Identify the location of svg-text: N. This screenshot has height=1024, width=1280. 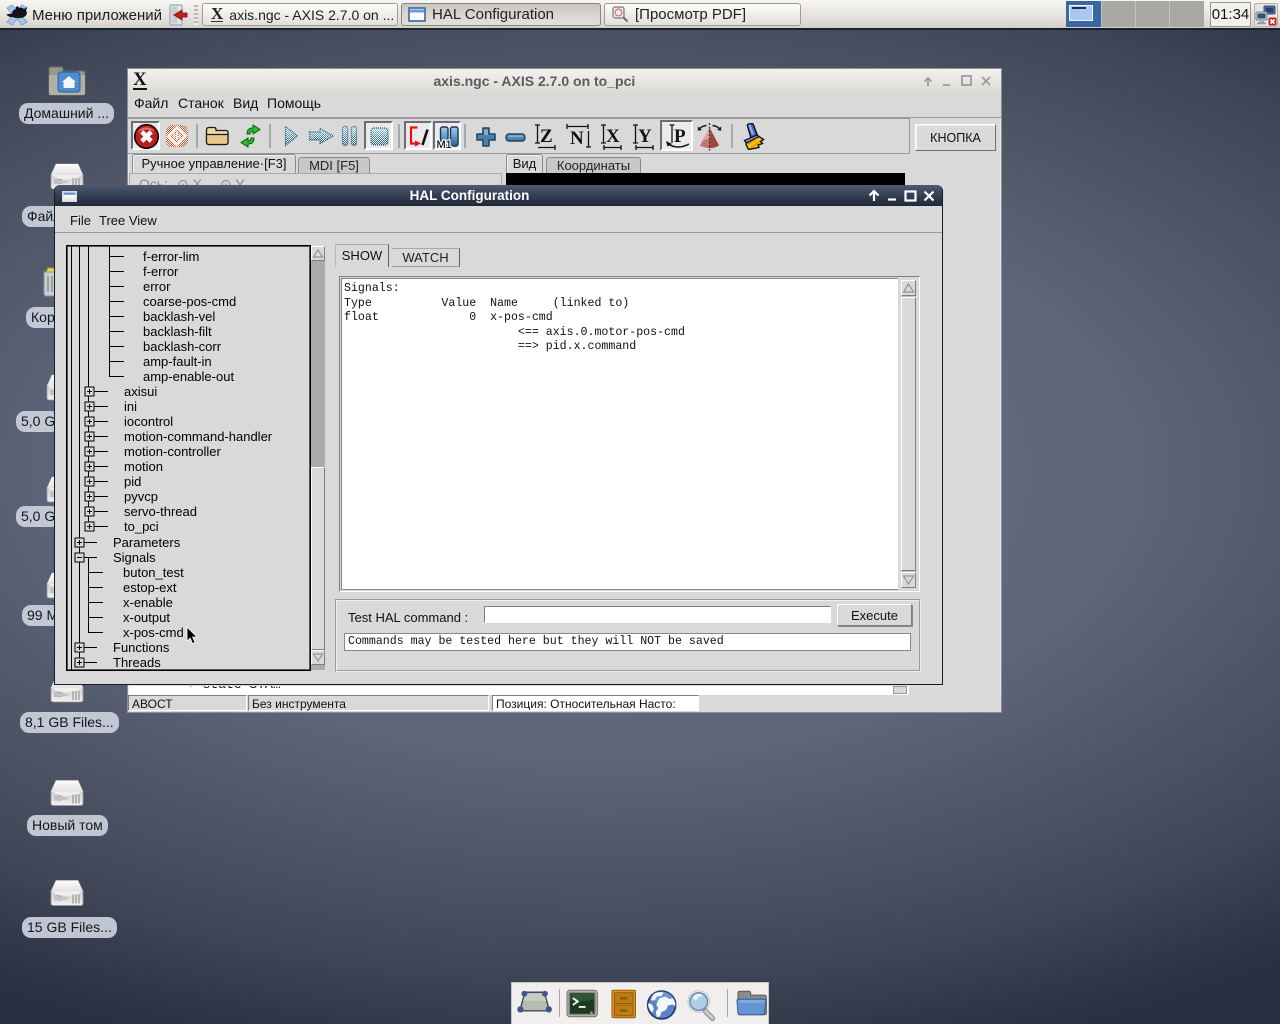
(577, 138).